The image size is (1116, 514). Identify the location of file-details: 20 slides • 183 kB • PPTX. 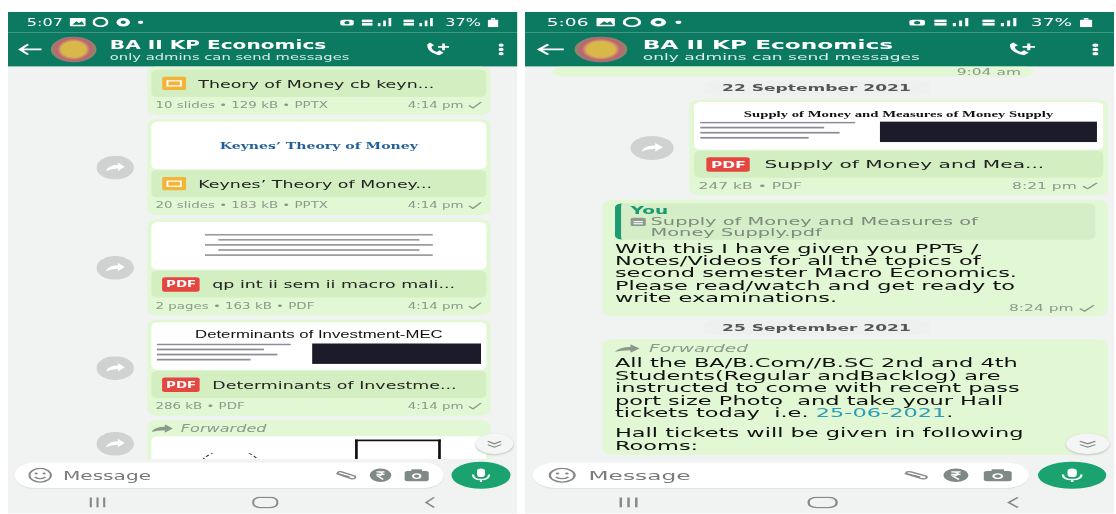
(242, 205).